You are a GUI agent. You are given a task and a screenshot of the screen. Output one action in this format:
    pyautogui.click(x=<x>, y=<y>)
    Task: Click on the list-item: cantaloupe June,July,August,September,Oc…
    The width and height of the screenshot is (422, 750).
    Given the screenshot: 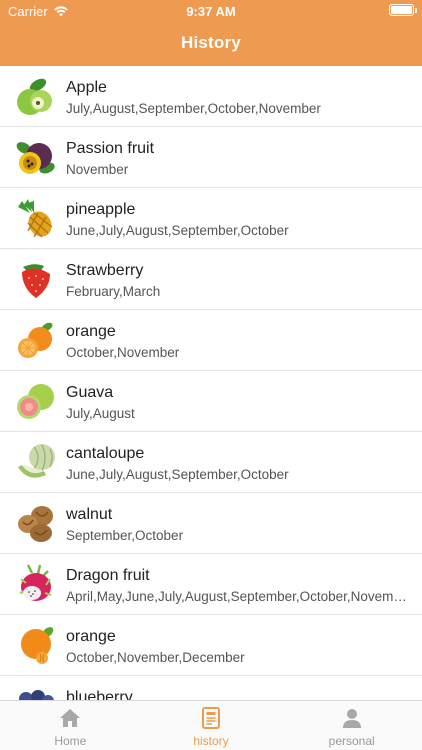 What is the action you would take?
    pyautogui.click(x=211, y=462)
    